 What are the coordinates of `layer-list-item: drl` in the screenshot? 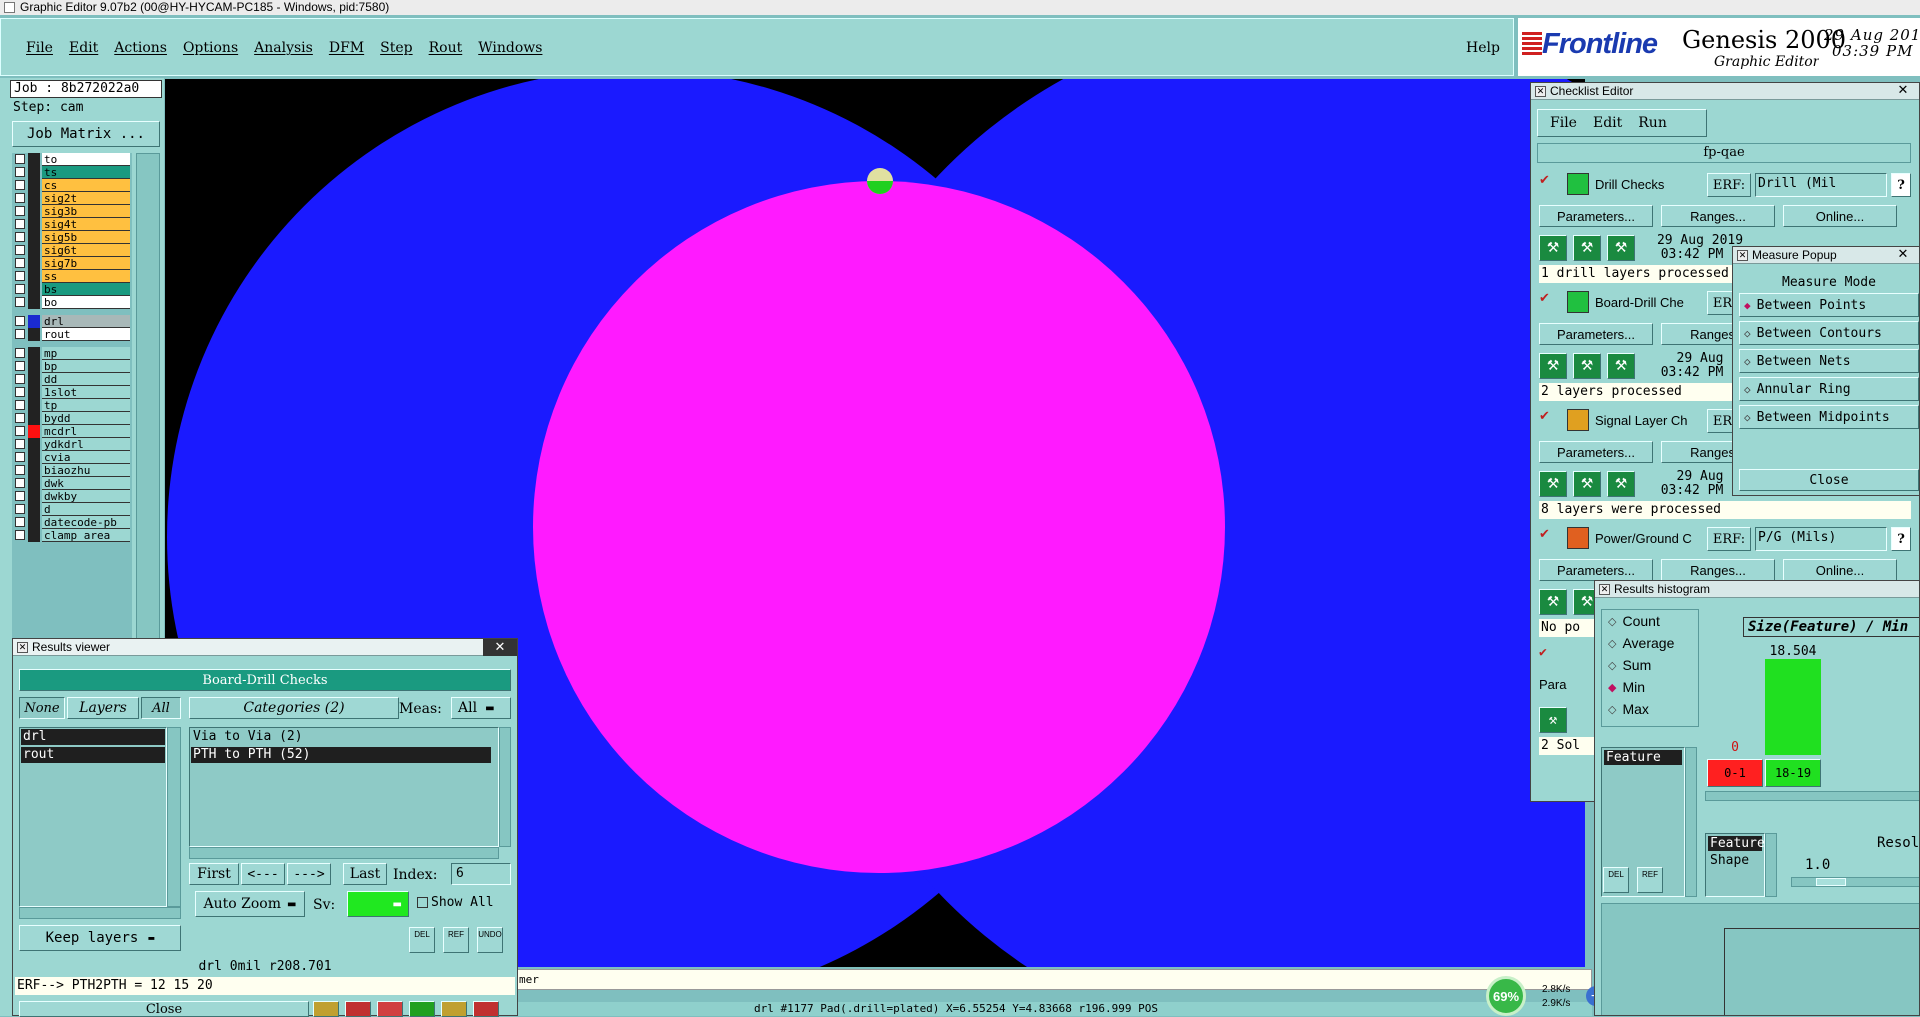 It's located at (93, 737).